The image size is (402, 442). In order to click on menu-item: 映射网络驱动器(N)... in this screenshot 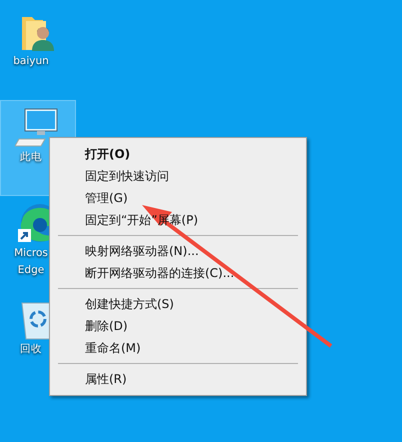, I will do `click(178, 251)`.